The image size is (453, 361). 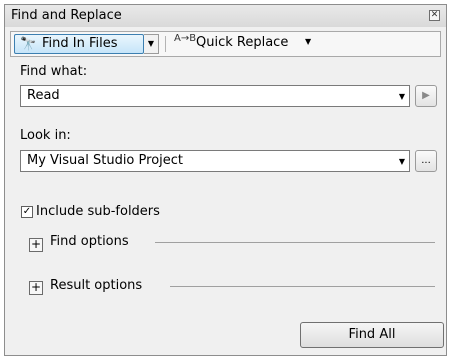 I want to click on include-subfolders-checkbox: ✓, so click(x=27, y=212).